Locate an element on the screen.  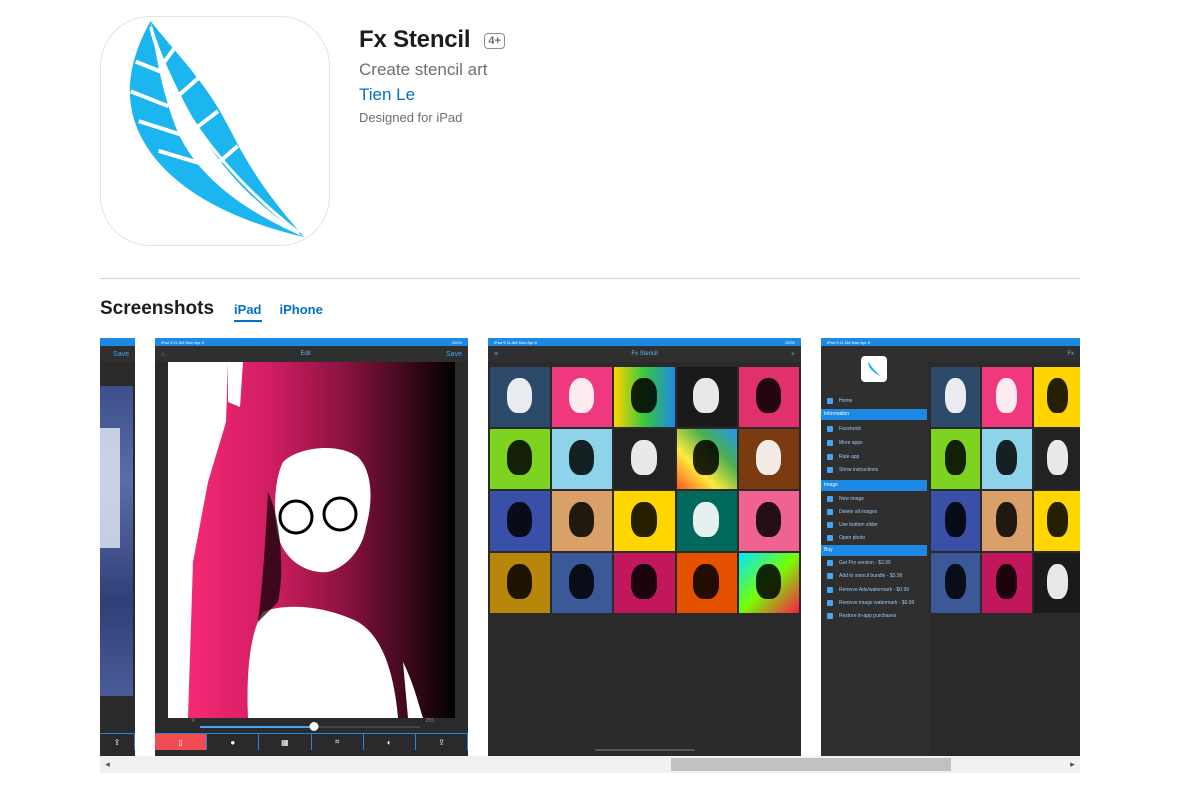
menu-item-home: Home is located at coordinates (839, 401).